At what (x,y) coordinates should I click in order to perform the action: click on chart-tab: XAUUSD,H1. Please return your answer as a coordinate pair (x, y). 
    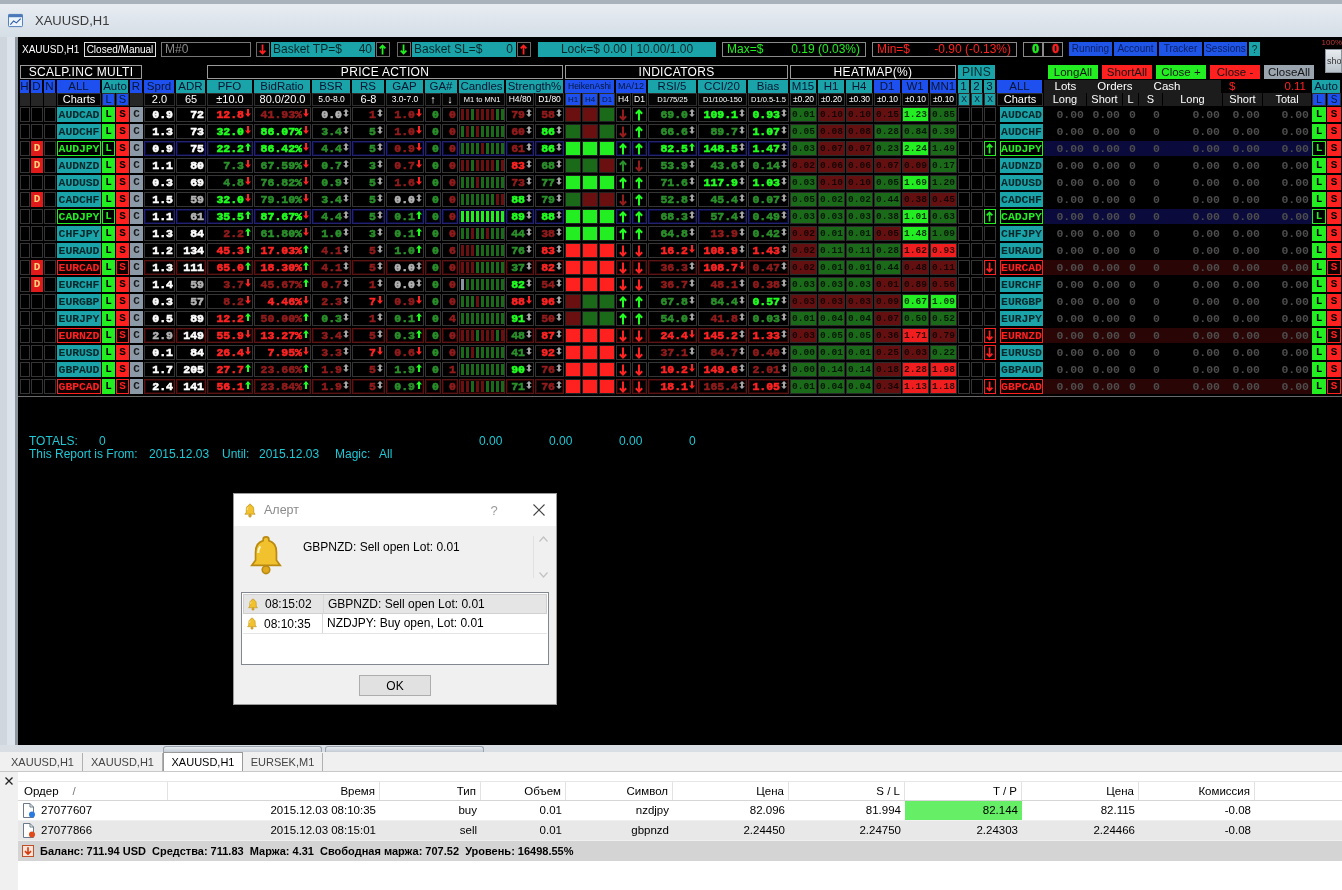
    Looking at the image, I should click on (43, 762).